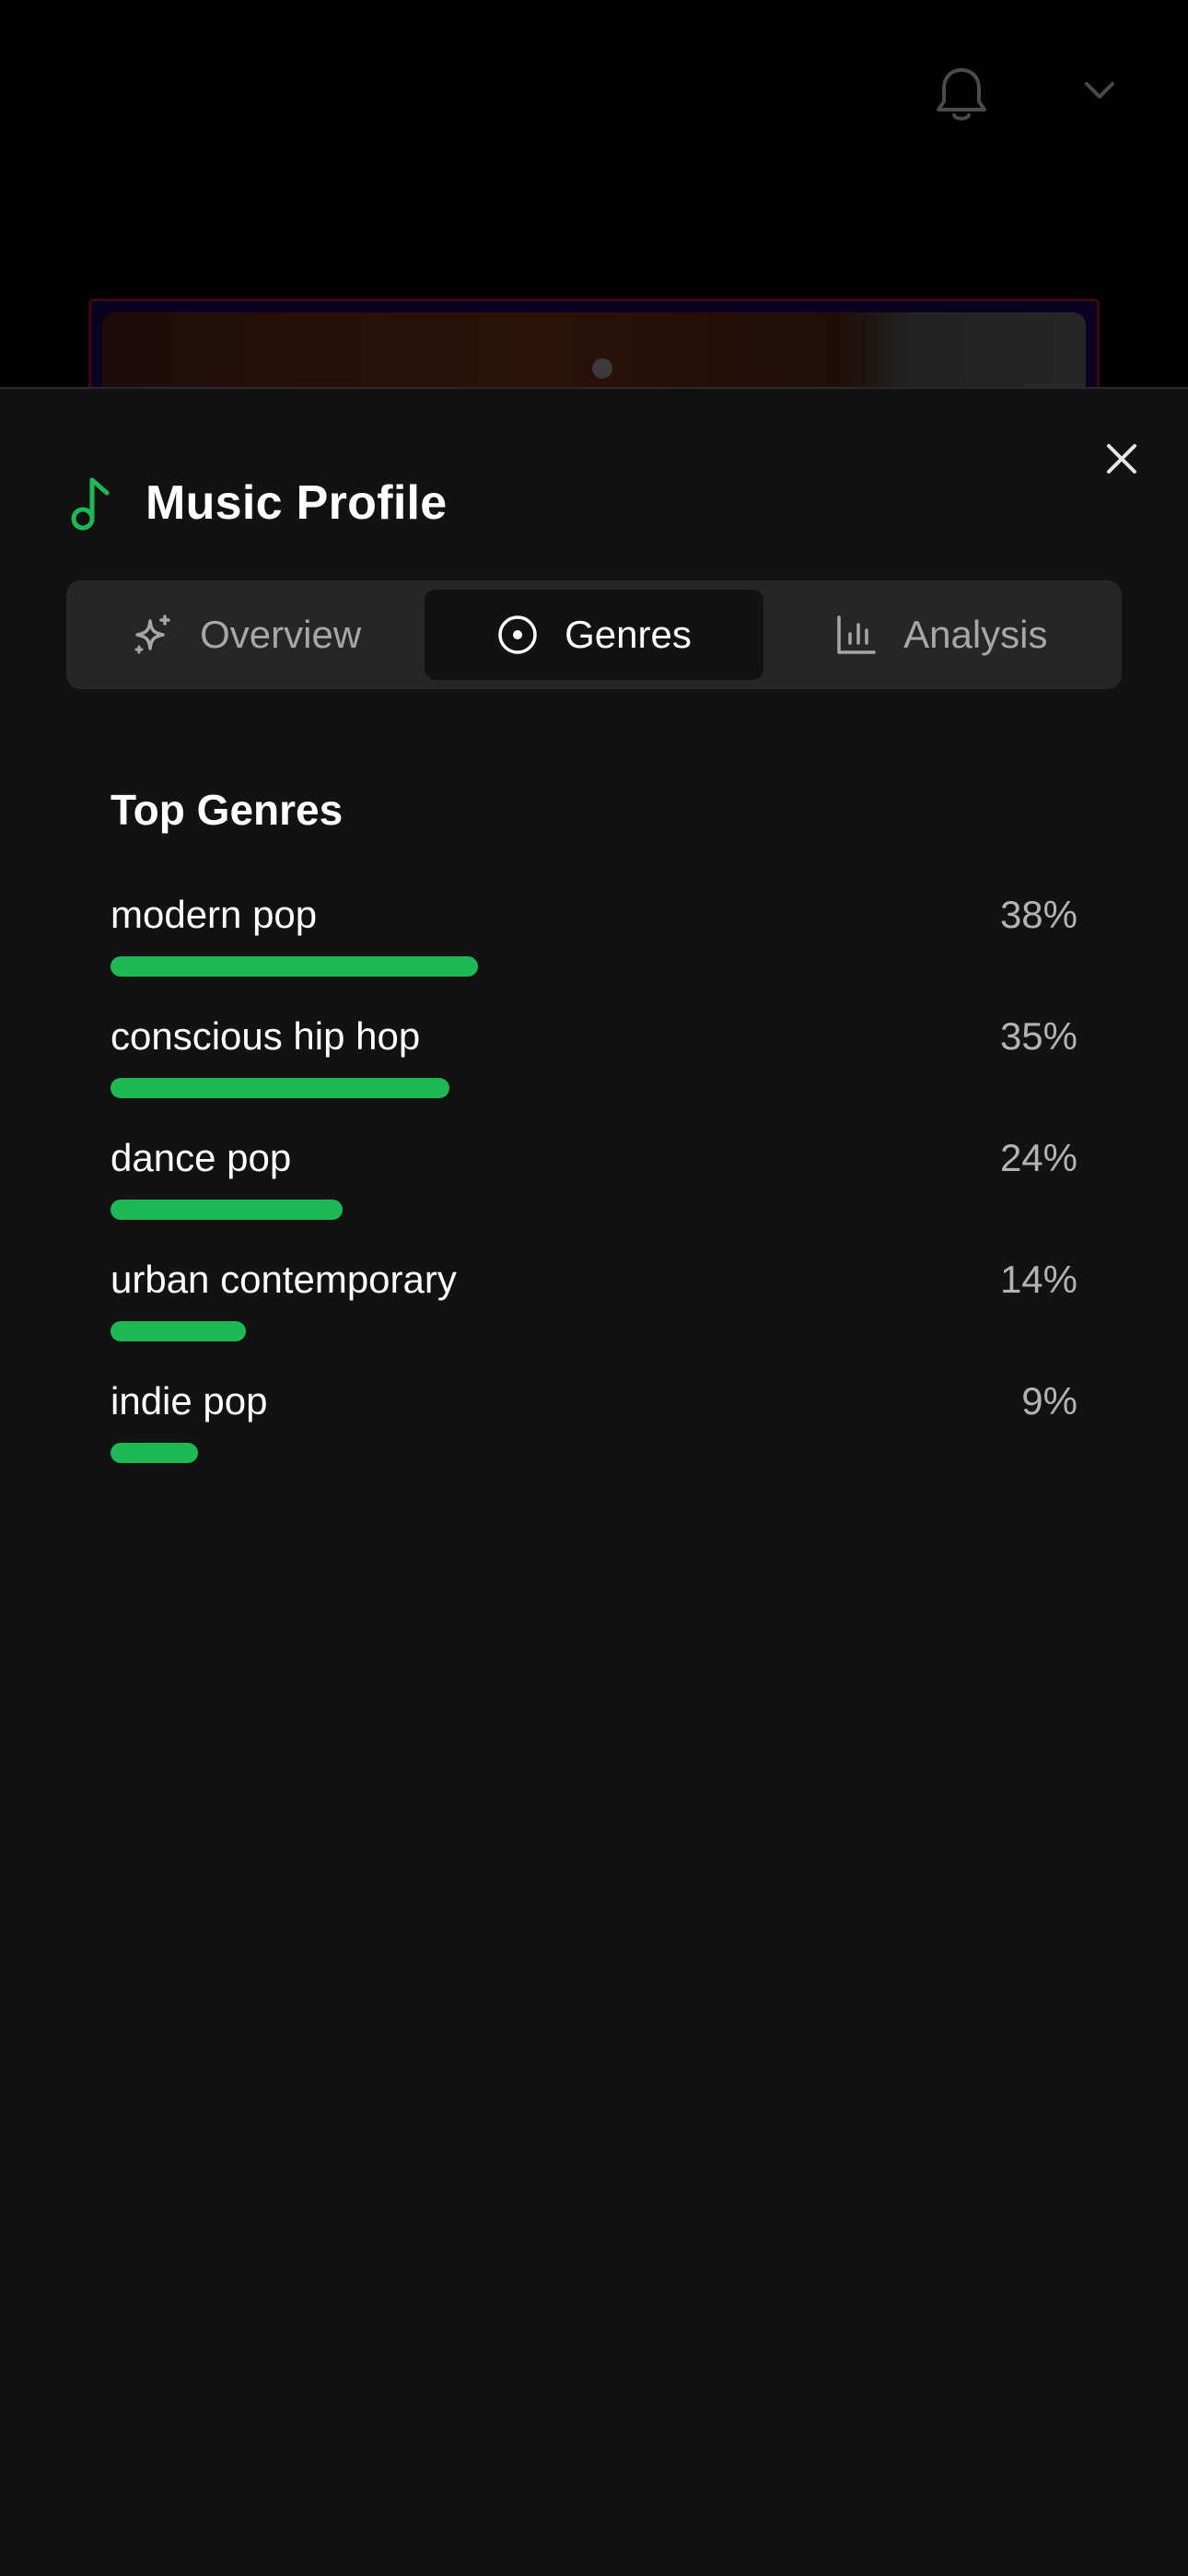  Describe the element at coordinates (1099, 90) in the screenshot. I see `chevron-down-icon` at that location.